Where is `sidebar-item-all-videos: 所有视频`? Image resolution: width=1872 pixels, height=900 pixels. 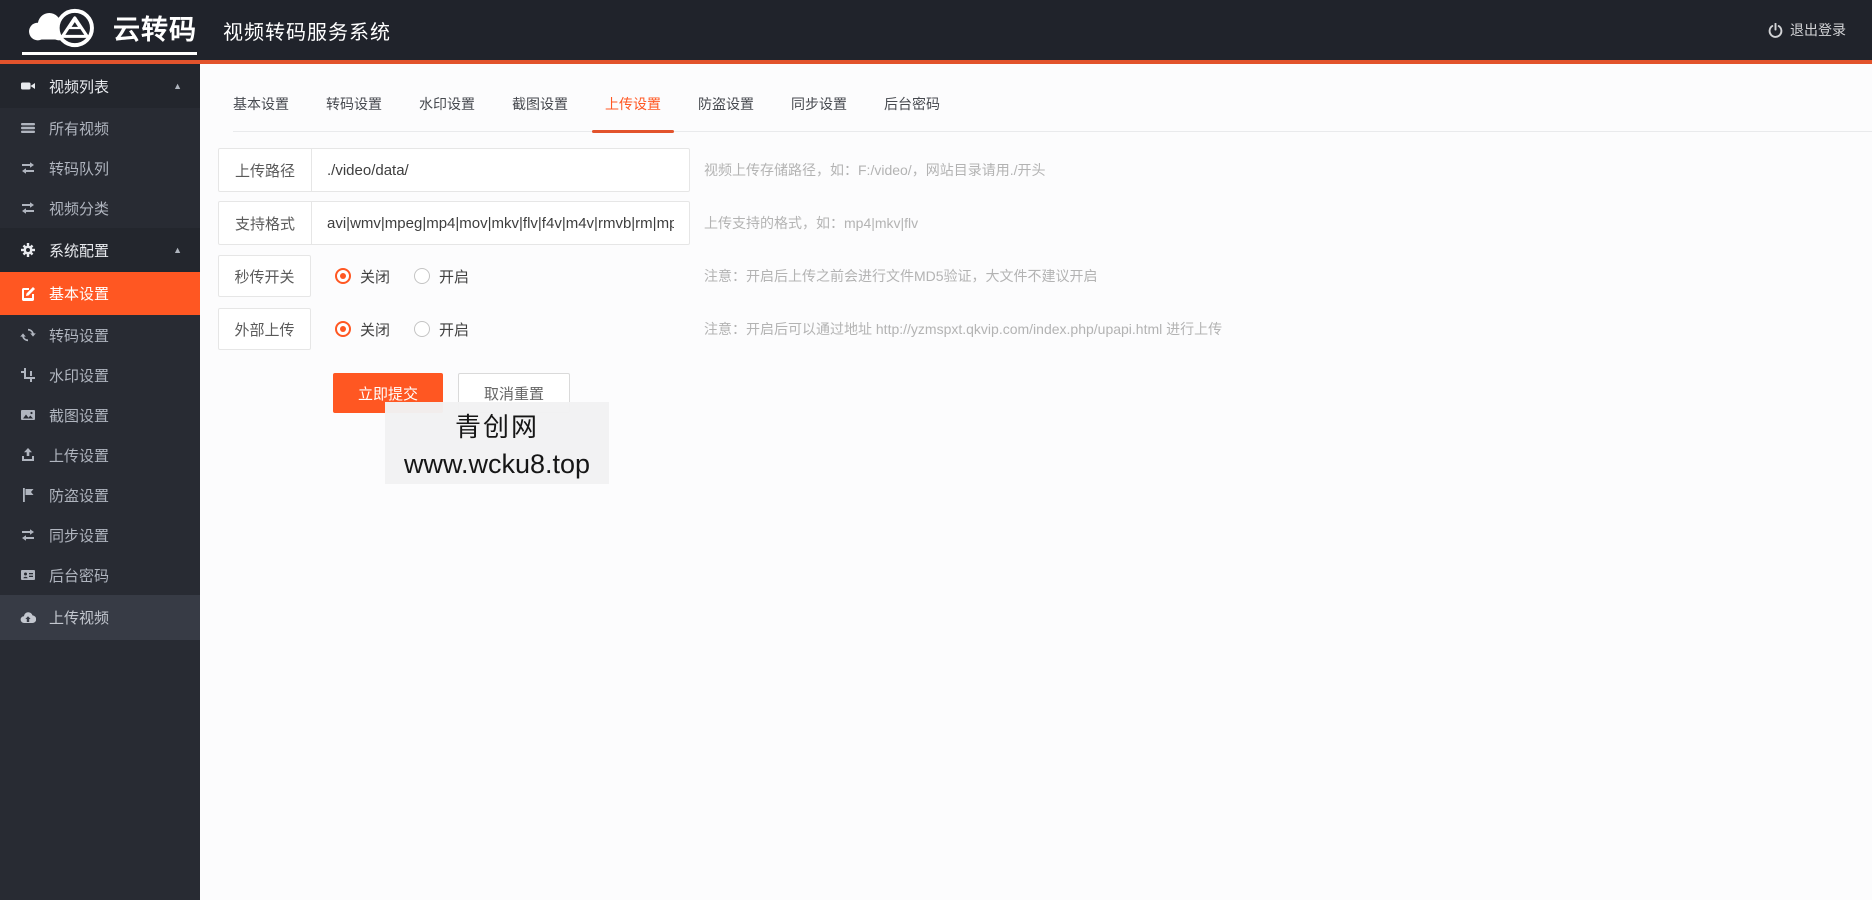
sidebar-item-all-videos: 所有视频 is located at coordinates (100, 128).